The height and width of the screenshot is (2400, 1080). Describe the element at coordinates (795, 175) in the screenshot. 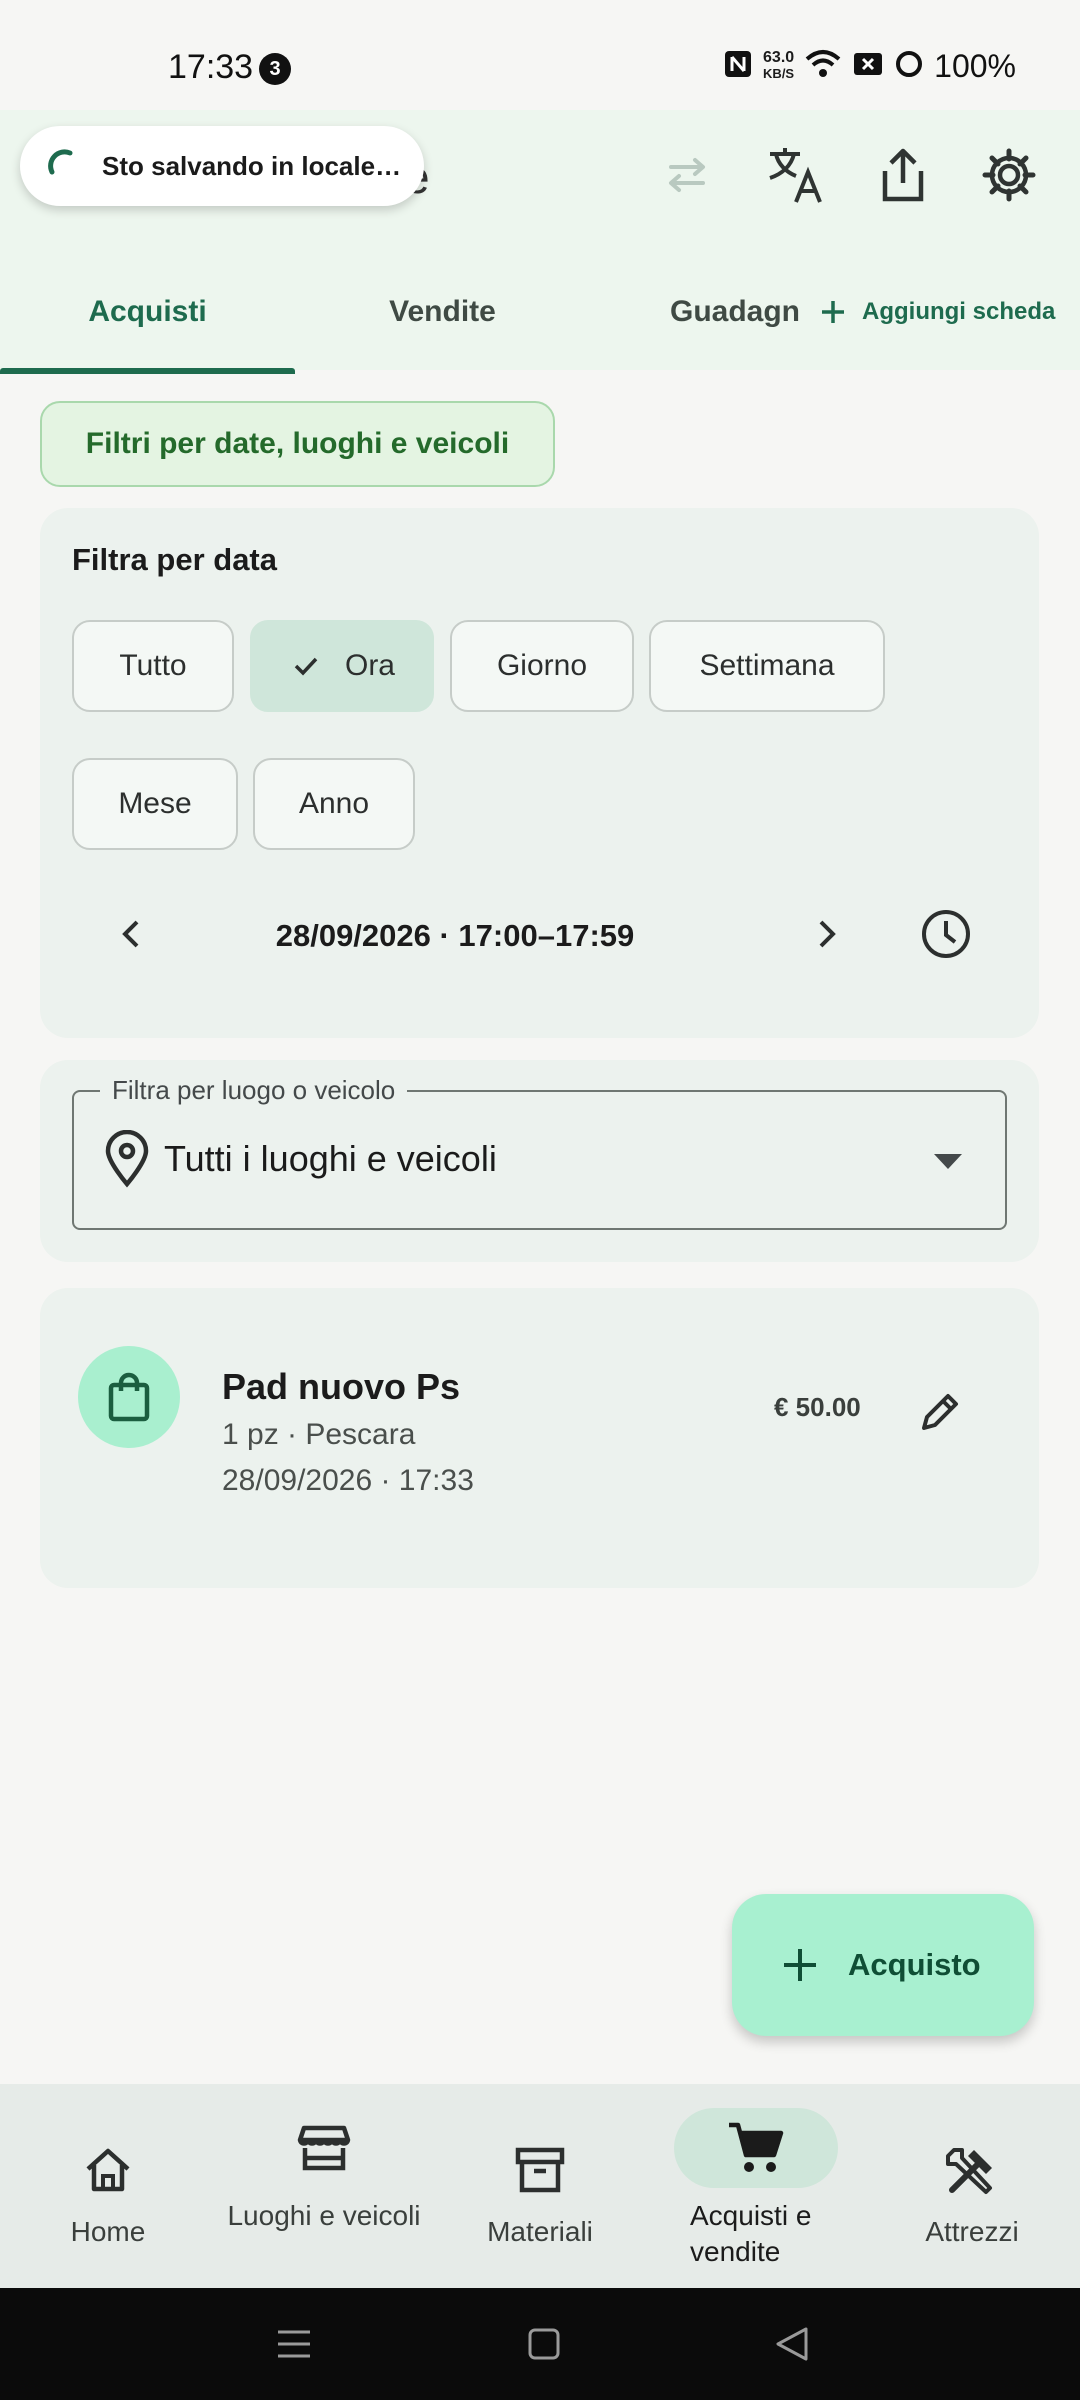

I see `translate-icon` at that location.